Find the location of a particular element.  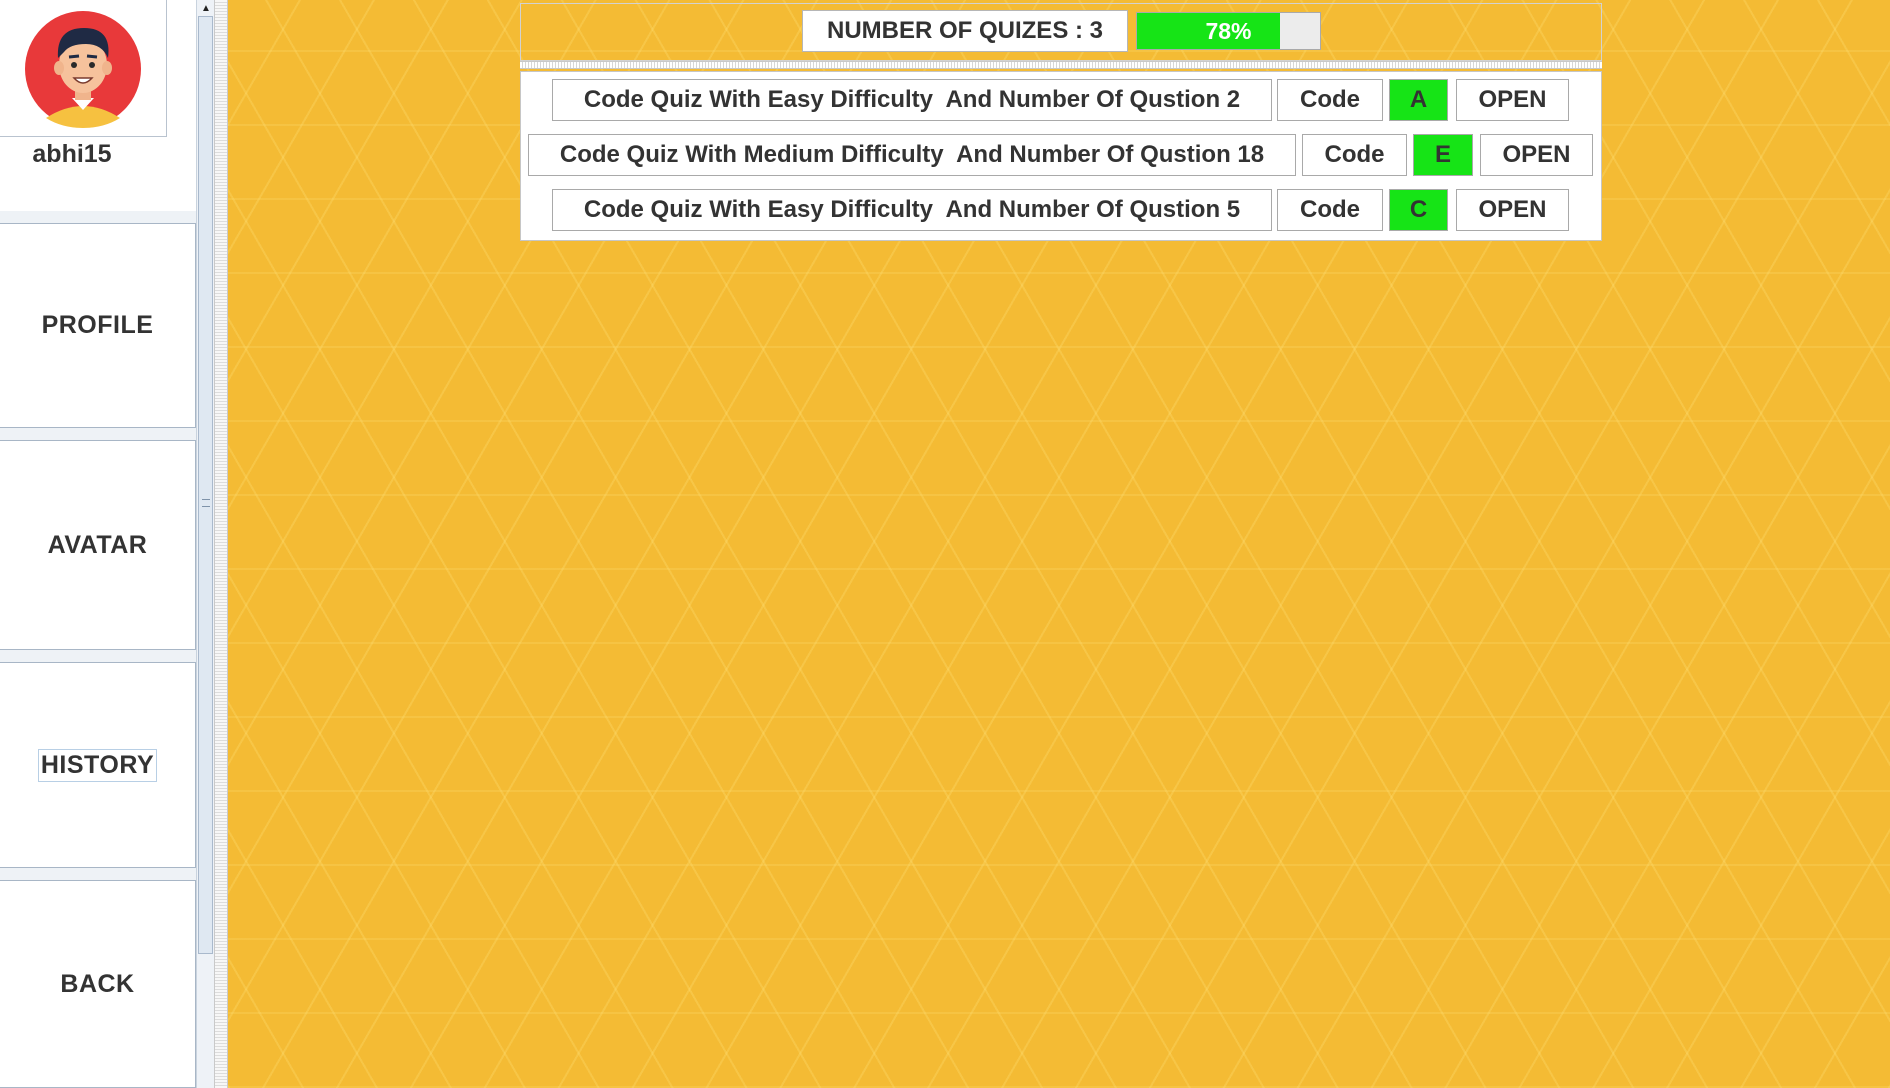

back-button-label: BACK is located at coordinates (97, 983).